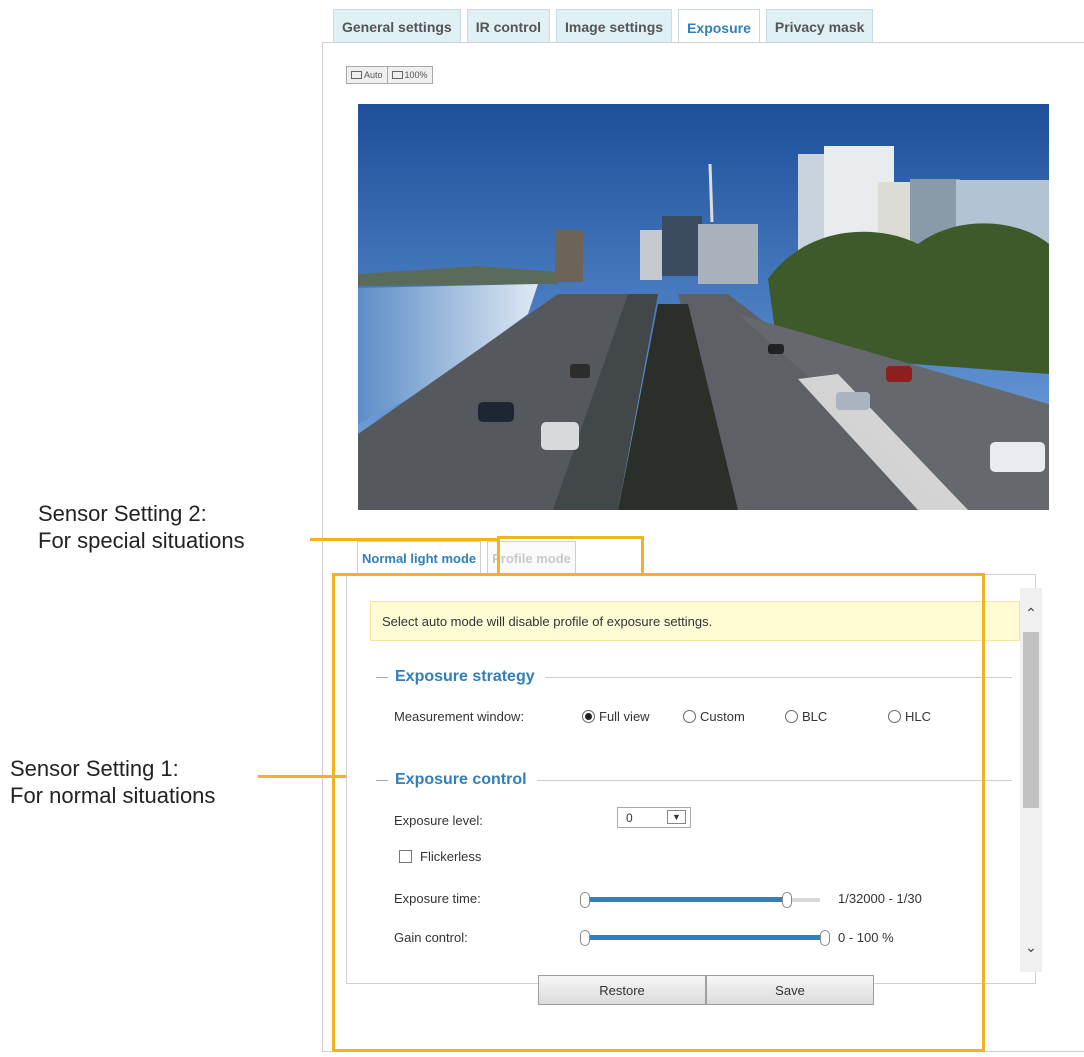 The image size is (1084, 1057). What do you see at coordinates (113, 795) in the screenshot?
I see `callout-1-line2: For normal situations` at bounding box center [113, 795].